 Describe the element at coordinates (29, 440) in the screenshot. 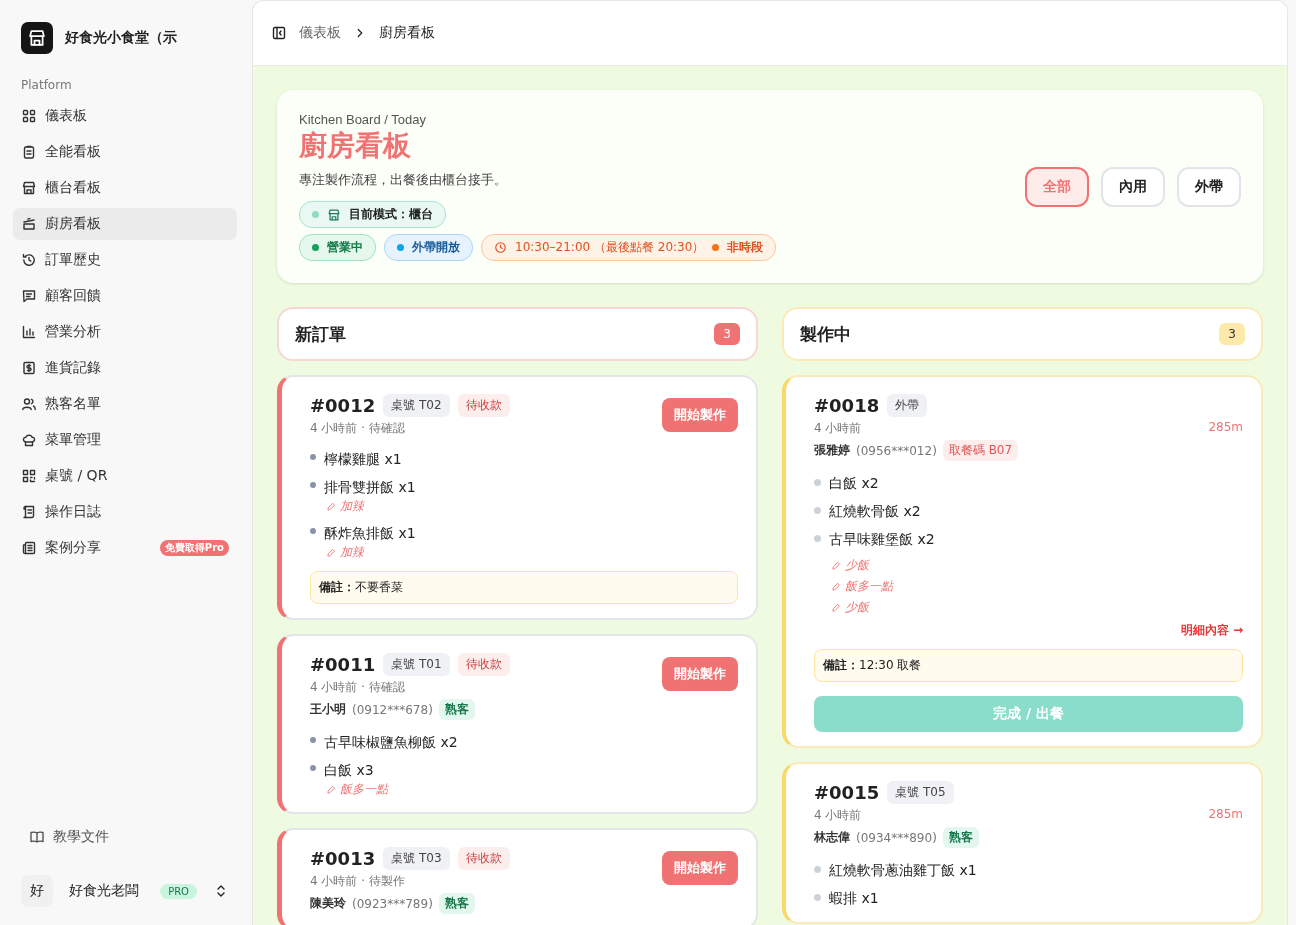

I see `chef-hat-icon` at that location.